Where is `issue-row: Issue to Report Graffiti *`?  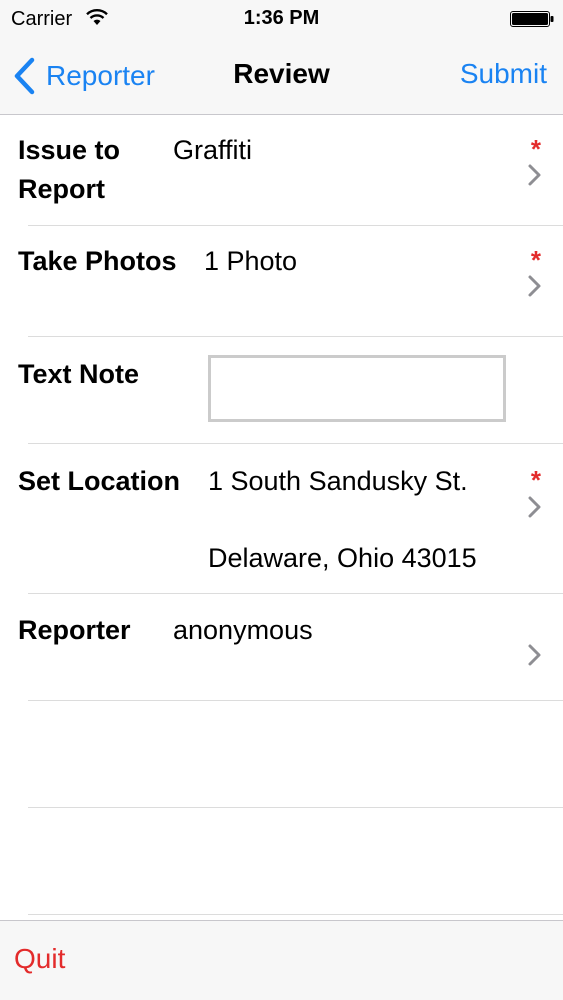 issue-row: Issue to Report Graffiti * is located at coordinates (281, 170).